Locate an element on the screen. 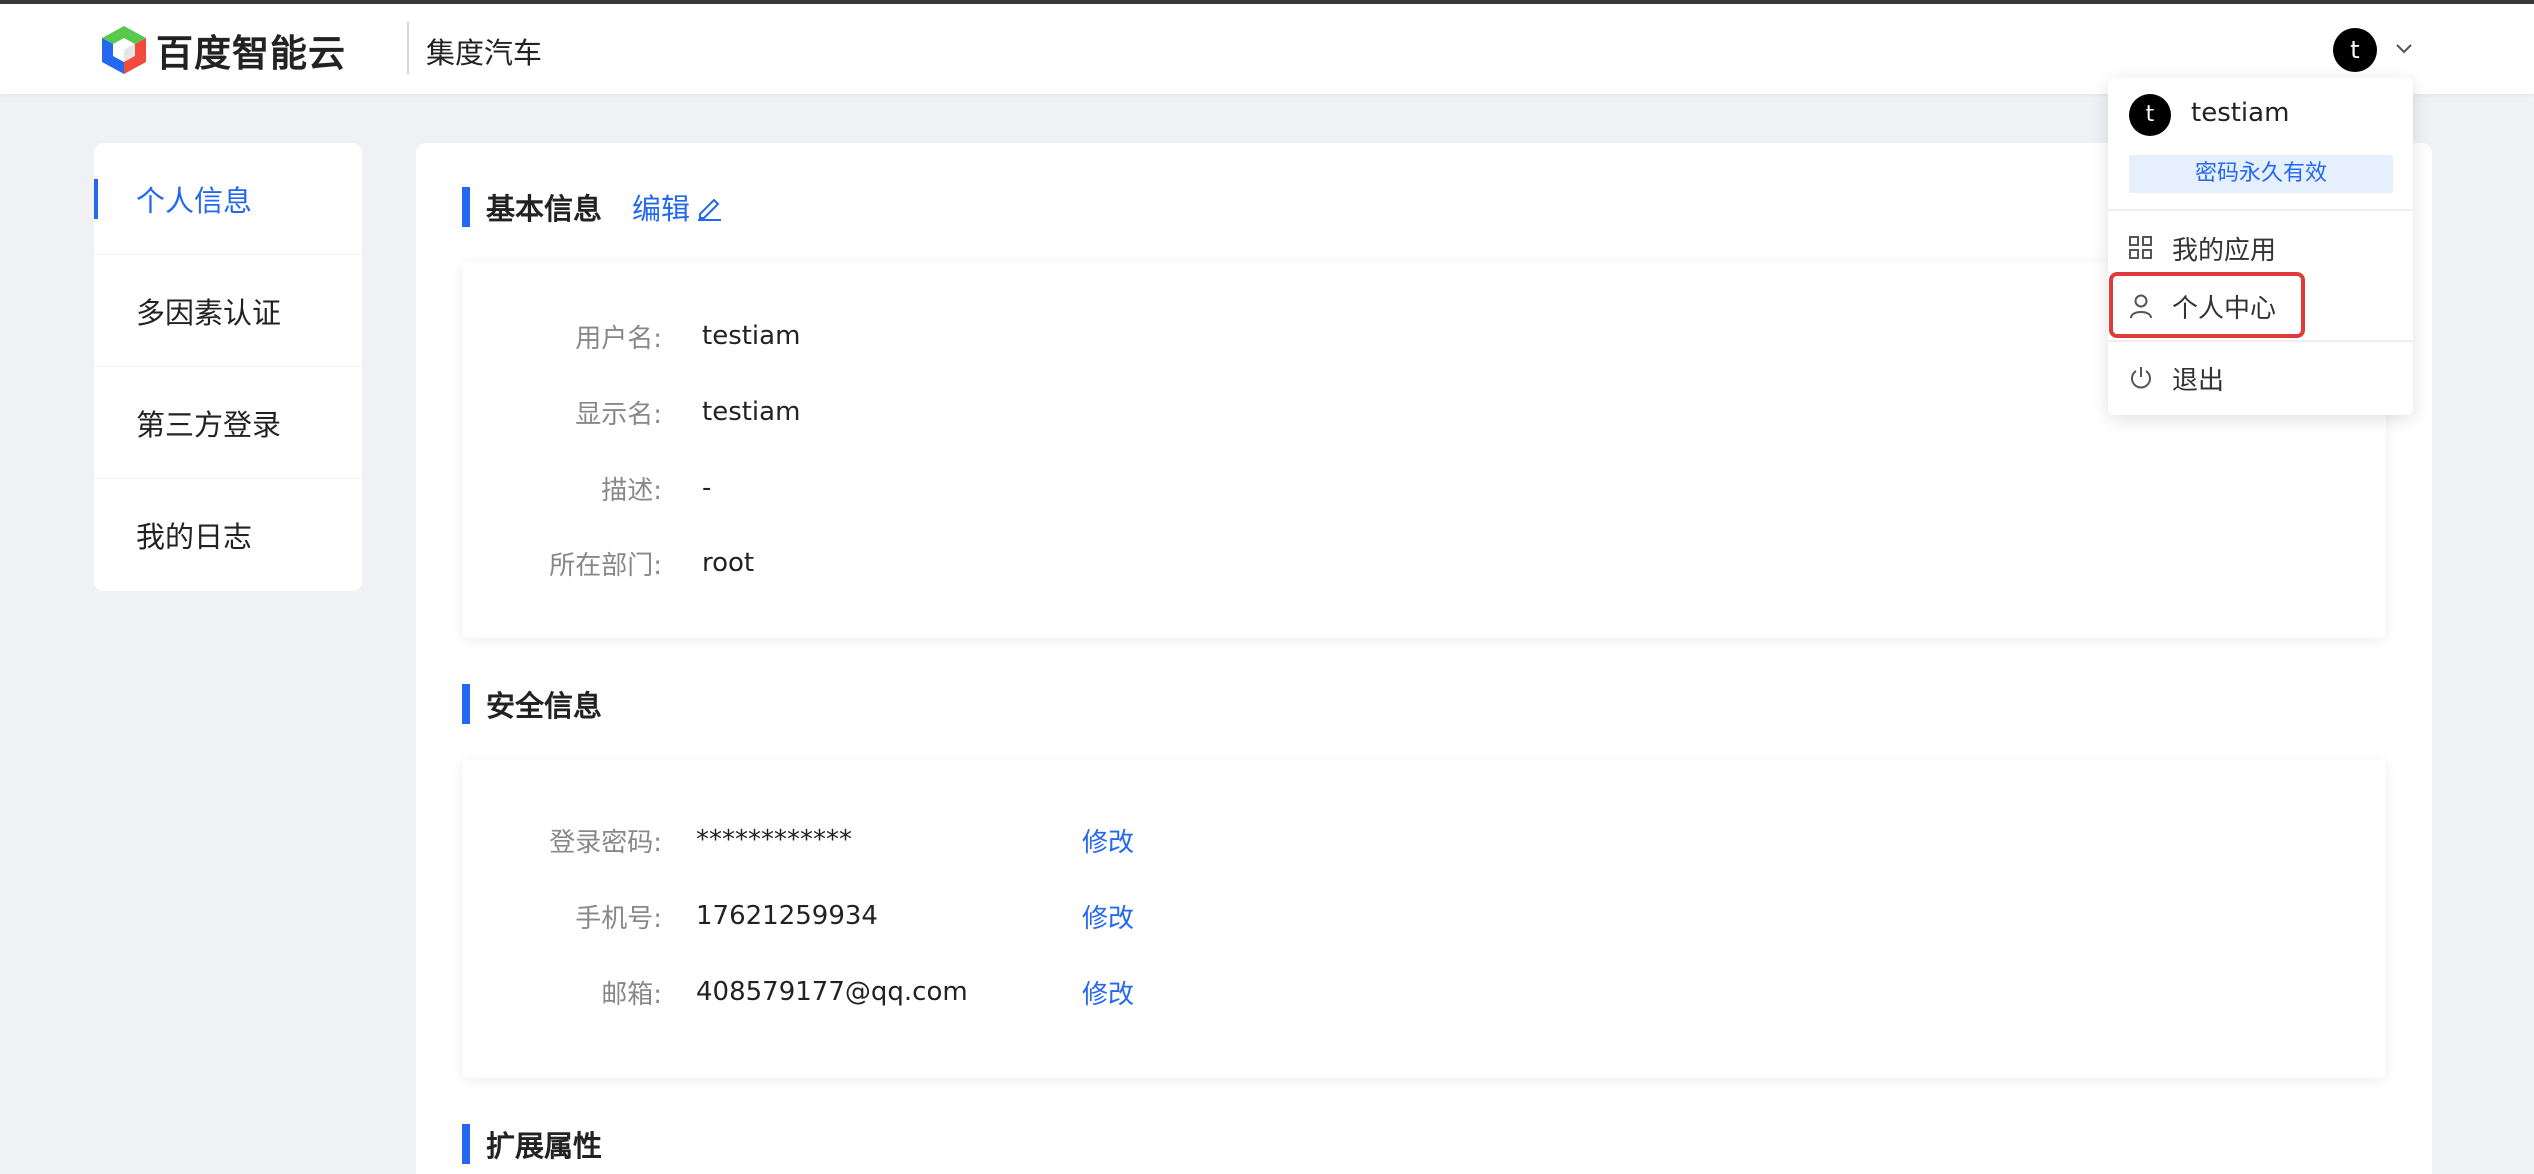 This screenshot has height=1174, width=2534. field-value: ************ is located at coordinates (774, 840).